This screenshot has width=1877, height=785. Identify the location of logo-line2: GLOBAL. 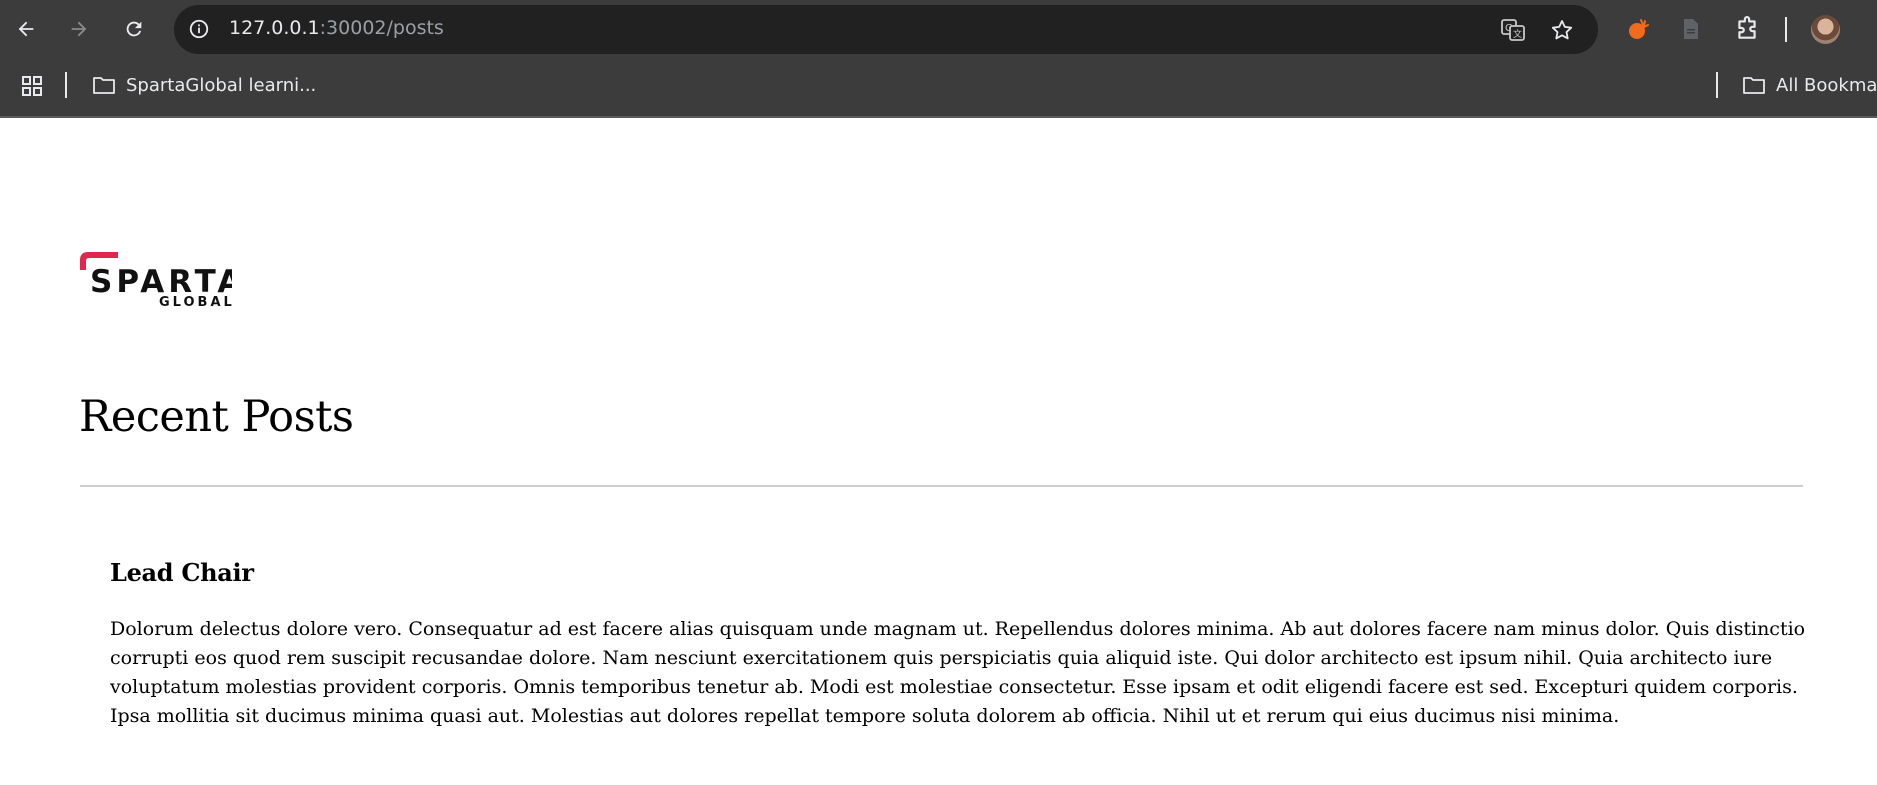
(195, 300).